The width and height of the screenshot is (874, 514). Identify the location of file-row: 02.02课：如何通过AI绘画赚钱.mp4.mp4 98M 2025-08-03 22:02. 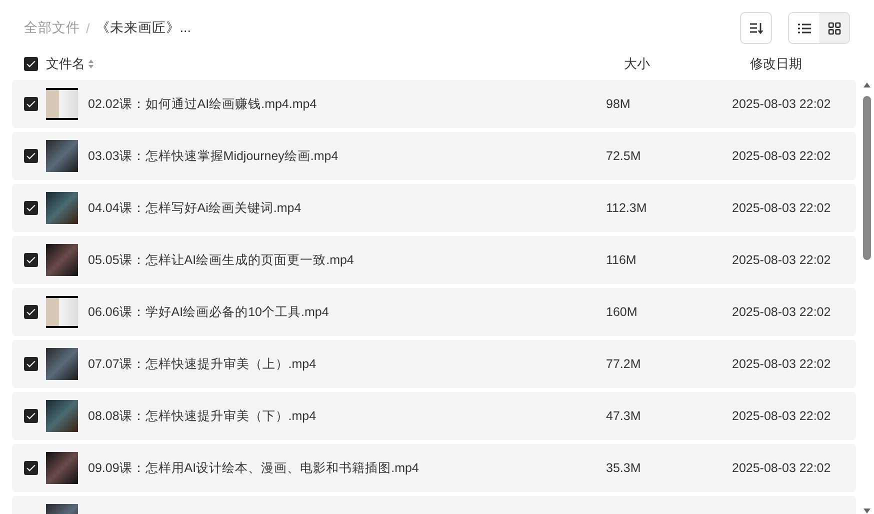
(434, 104).